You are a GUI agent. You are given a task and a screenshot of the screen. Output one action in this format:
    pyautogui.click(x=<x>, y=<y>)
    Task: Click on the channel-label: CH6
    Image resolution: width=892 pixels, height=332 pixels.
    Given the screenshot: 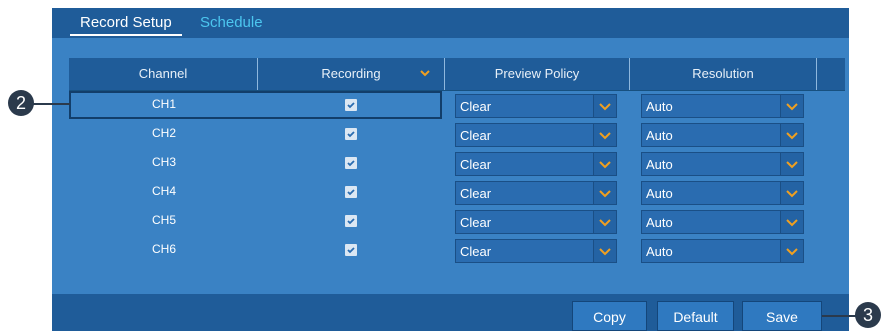 What is the action you would take?
    pyautogui.click(x=163, y=249)
    